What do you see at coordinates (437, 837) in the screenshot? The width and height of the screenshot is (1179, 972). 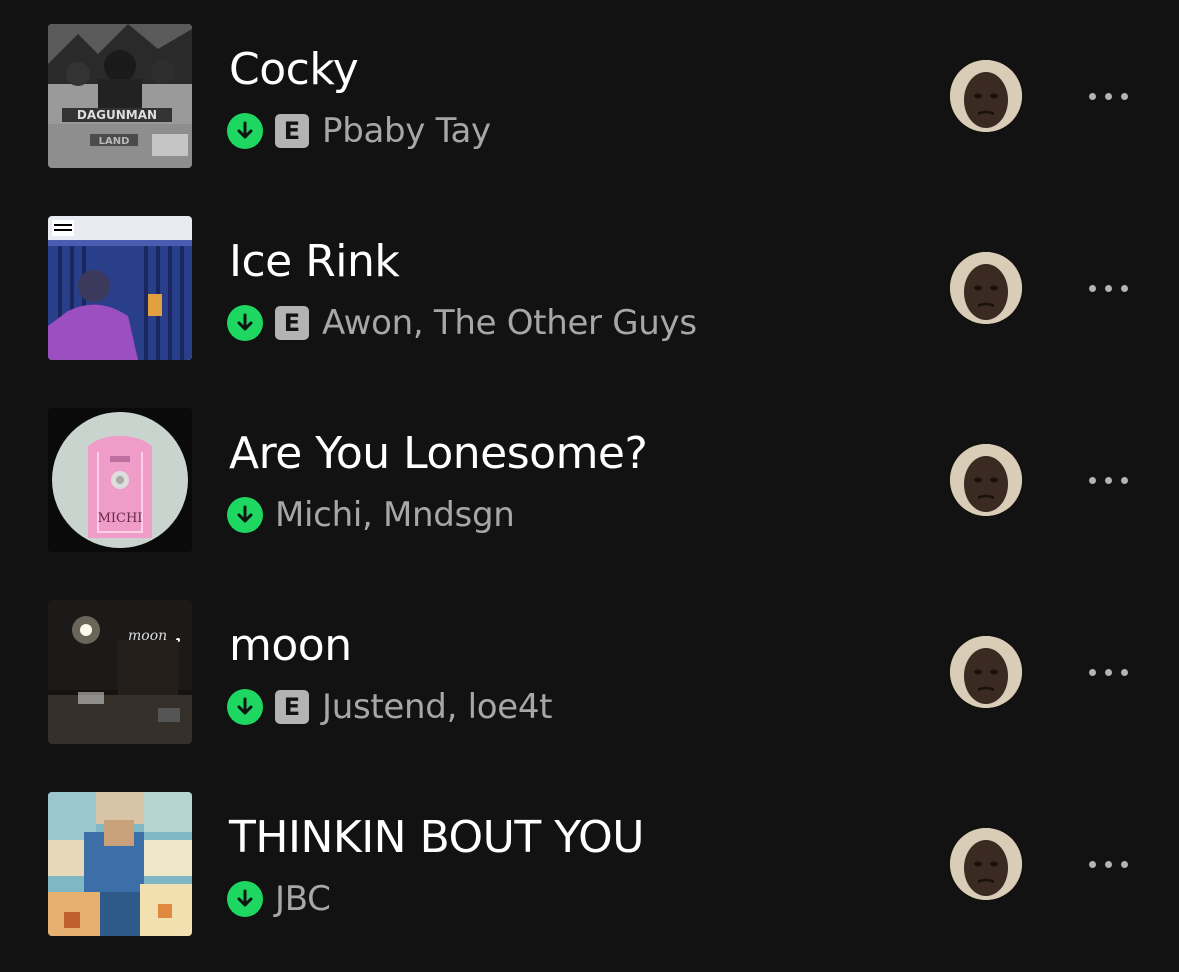 I see `track-title: THINKIN BOUT YOU` at bounding box center [437, 837].